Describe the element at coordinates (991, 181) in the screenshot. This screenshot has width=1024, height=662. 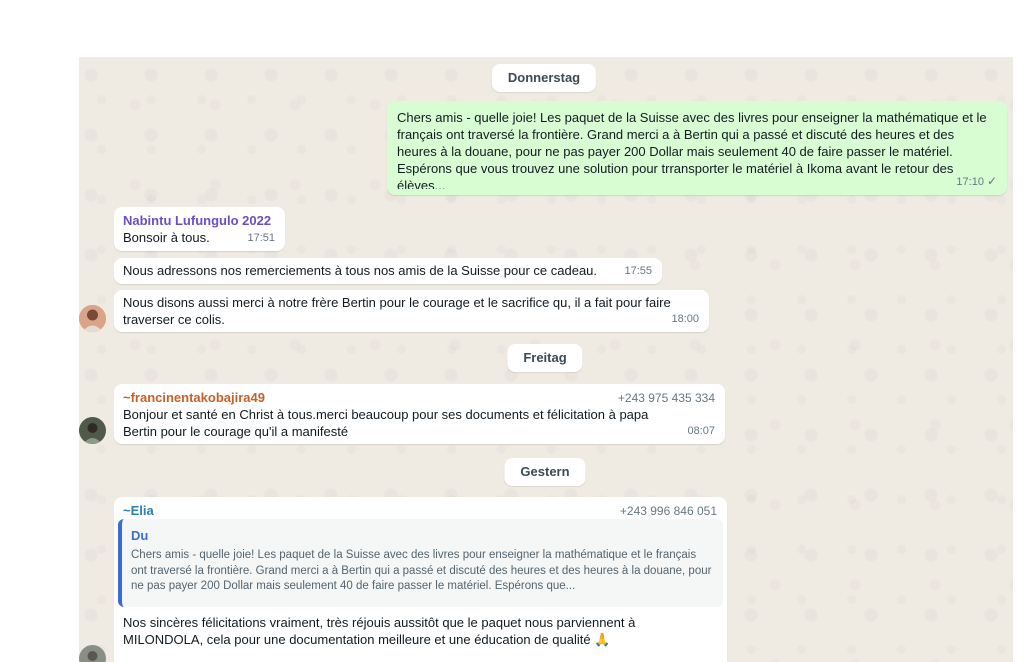
I see `check-icon: ✓` at that location.